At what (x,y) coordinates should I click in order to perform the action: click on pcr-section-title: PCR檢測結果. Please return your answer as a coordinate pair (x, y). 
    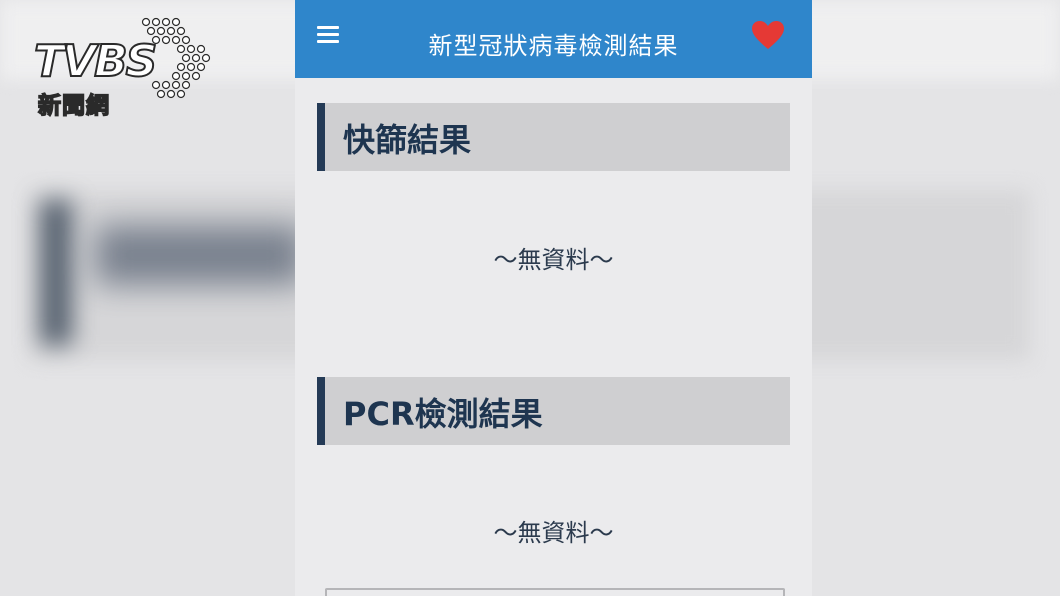
    Looking at the image, I should click on (443, 414).